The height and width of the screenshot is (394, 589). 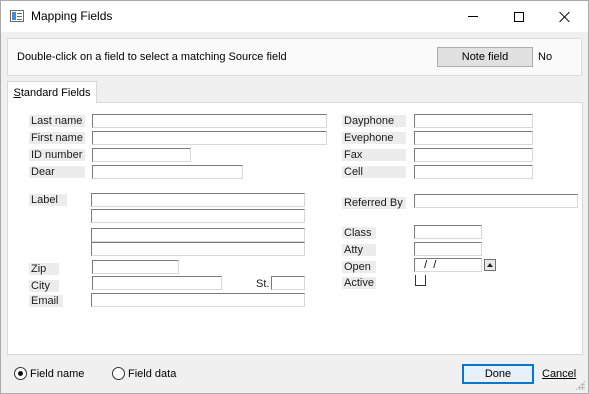 I want to click on class-field, so click(x=448, y=232).